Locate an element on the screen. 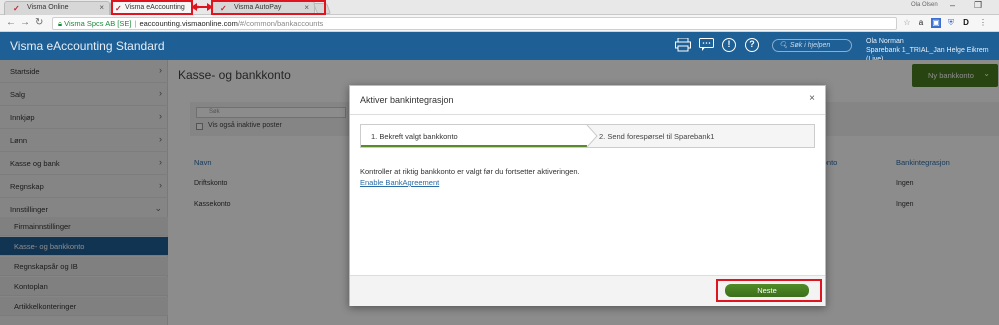 Image resolution: width=999 pixels, height=325 pixels. minimize-icon: – is located at coordinates (952, 5).